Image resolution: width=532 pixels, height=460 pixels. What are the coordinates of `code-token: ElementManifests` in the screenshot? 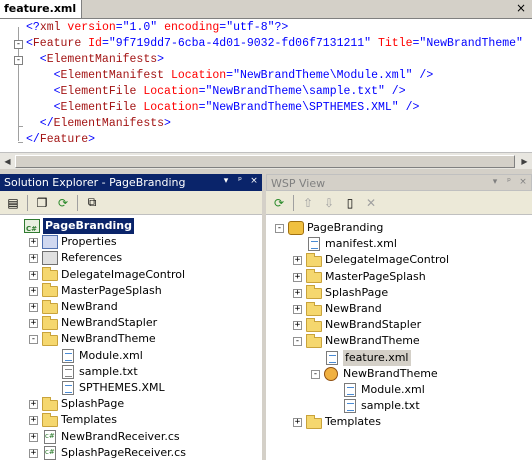 It's located at (102, 59).